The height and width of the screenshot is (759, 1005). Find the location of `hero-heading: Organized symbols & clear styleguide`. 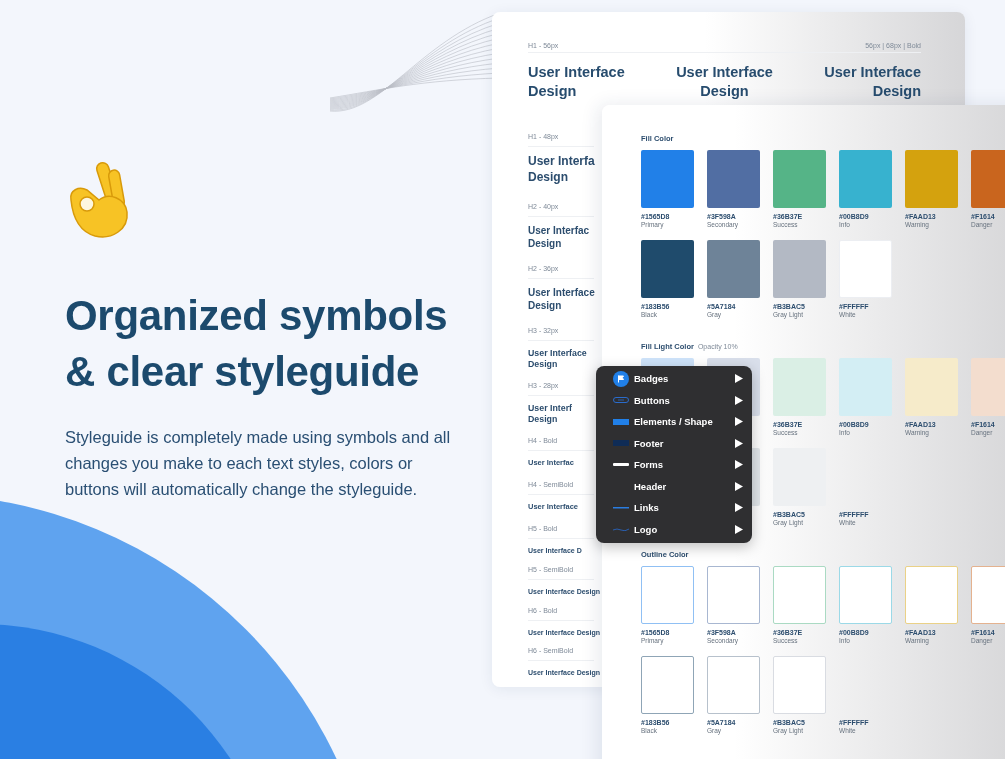

hero-heading: Organized symbols & clear styleguide is located at coordinates (257, 344).